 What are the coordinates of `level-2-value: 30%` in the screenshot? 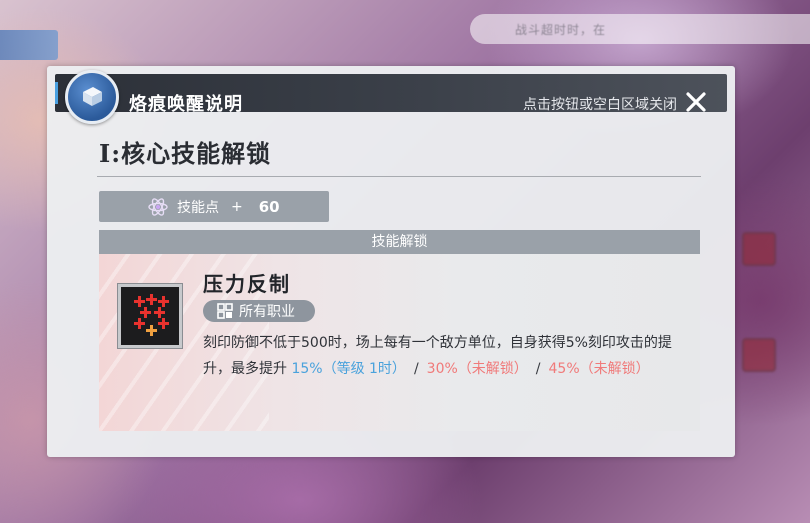 It's located at (442, 369).